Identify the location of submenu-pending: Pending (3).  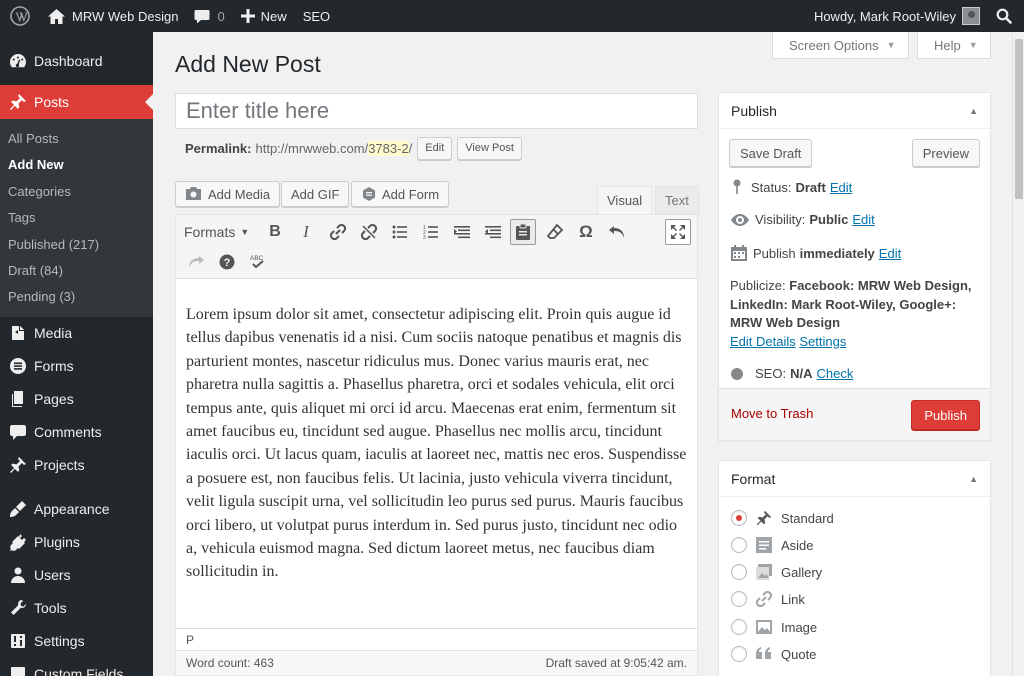
(76, 297).